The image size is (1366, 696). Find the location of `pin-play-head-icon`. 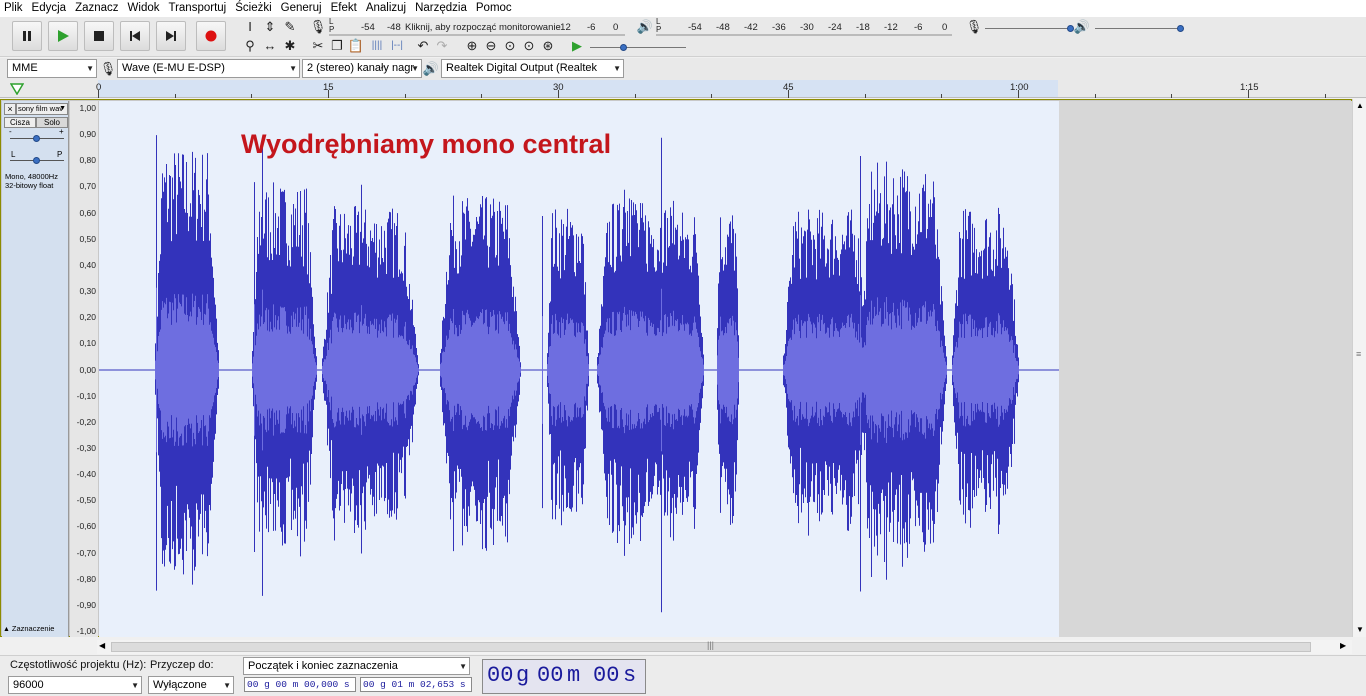

pin-play-head-icon is located at coordinates (17, 89).